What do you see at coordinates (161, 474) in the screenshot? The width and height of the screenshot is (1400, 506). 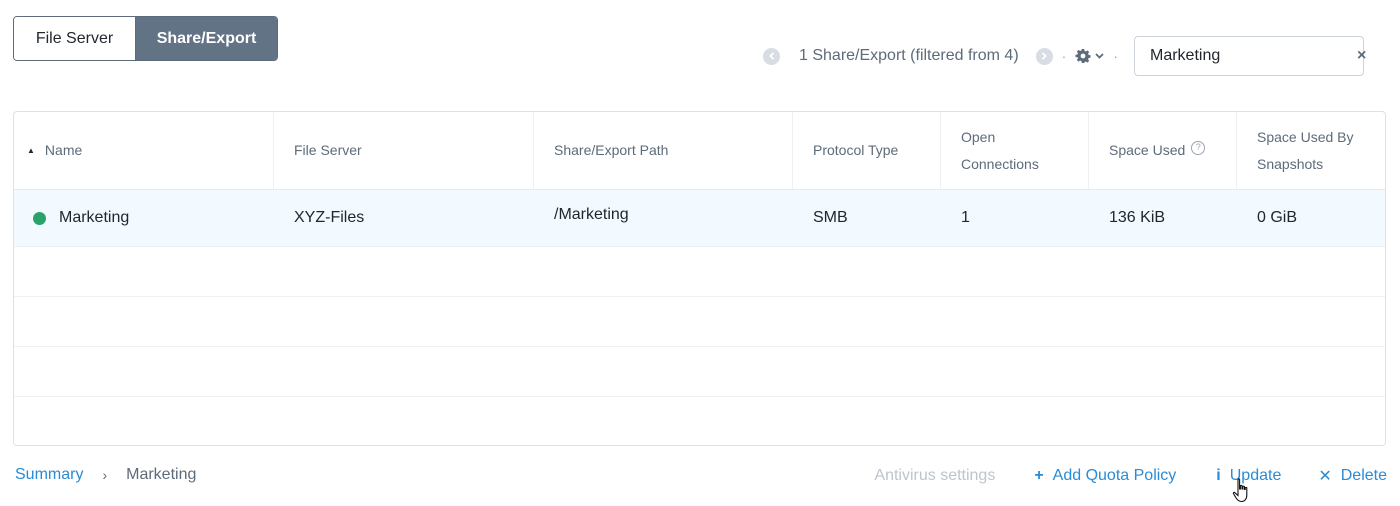 I see `breadcrumb-current: Marketing` at bounding box center [161, 474].